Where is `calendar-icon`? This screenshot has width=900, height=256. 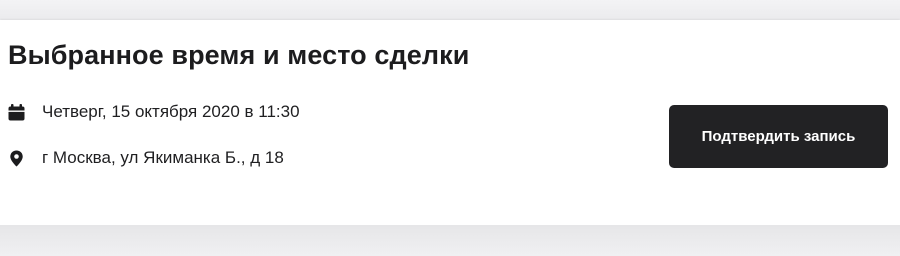
calendar-icon is located at coordinates (16, 112).